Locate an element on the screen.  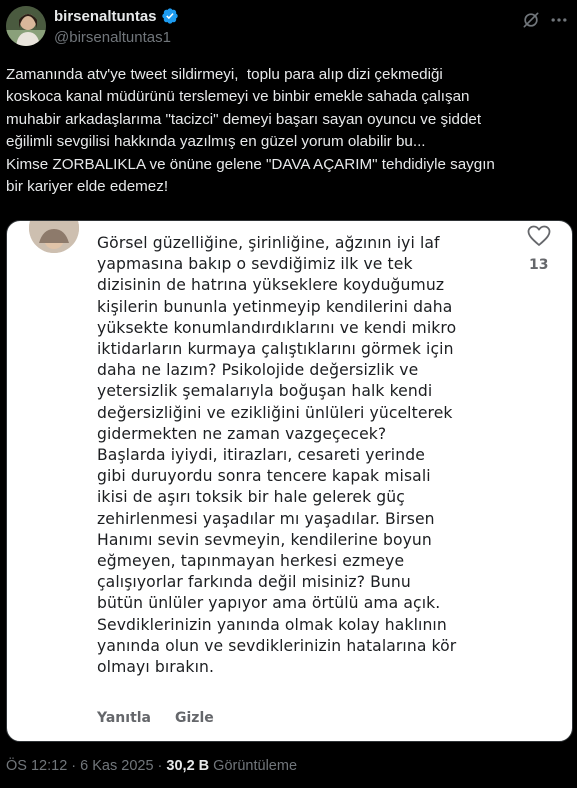
heart-icon is located at coordinates (539, 236).